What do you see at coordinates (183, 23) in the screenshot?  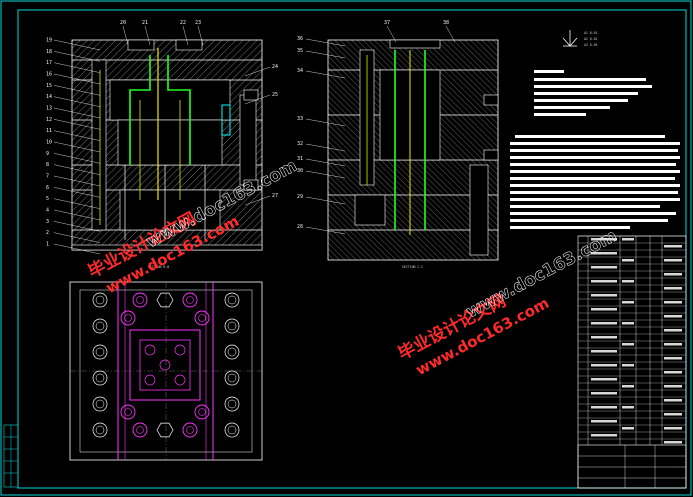 I see `callout-label: 22` at bounding box center [183, 23].